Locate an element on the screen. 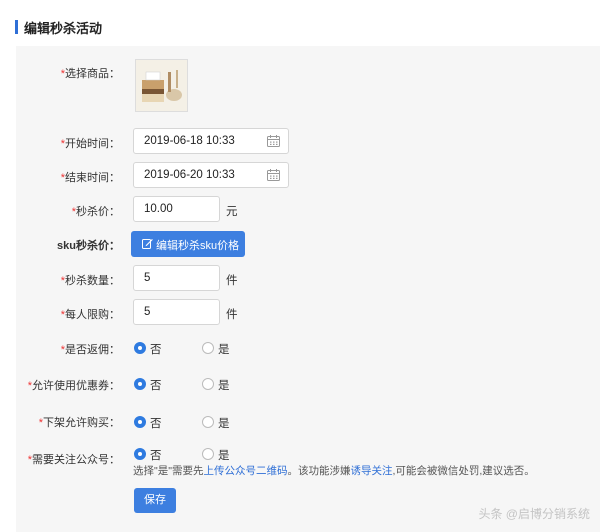 The height and width of the screenshot is (532, 600). end-time-value: 2019-06-20 10:33 is located at coordinates (189, 175).